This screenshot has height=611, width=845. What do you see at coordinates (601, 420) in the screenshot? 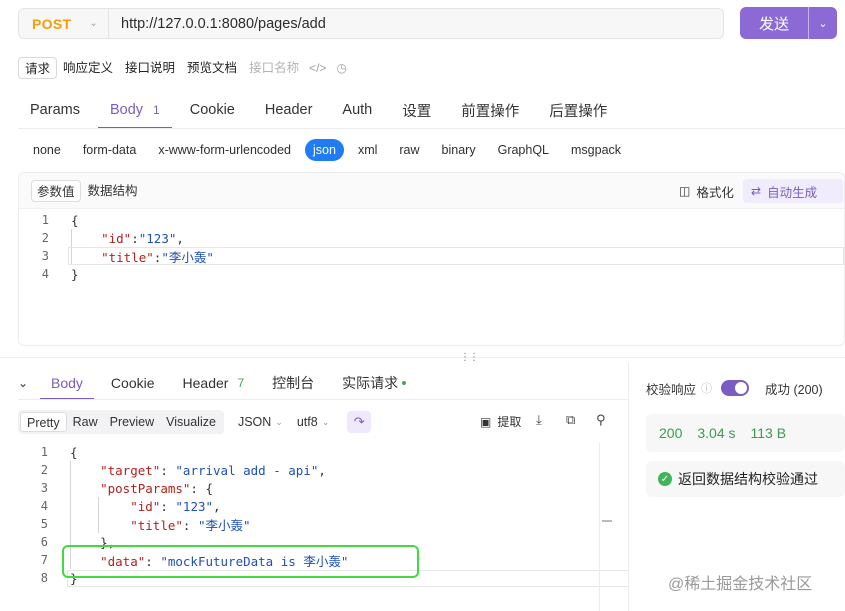
I see `search-icon: ⚲` at bounding box center [601, 420].